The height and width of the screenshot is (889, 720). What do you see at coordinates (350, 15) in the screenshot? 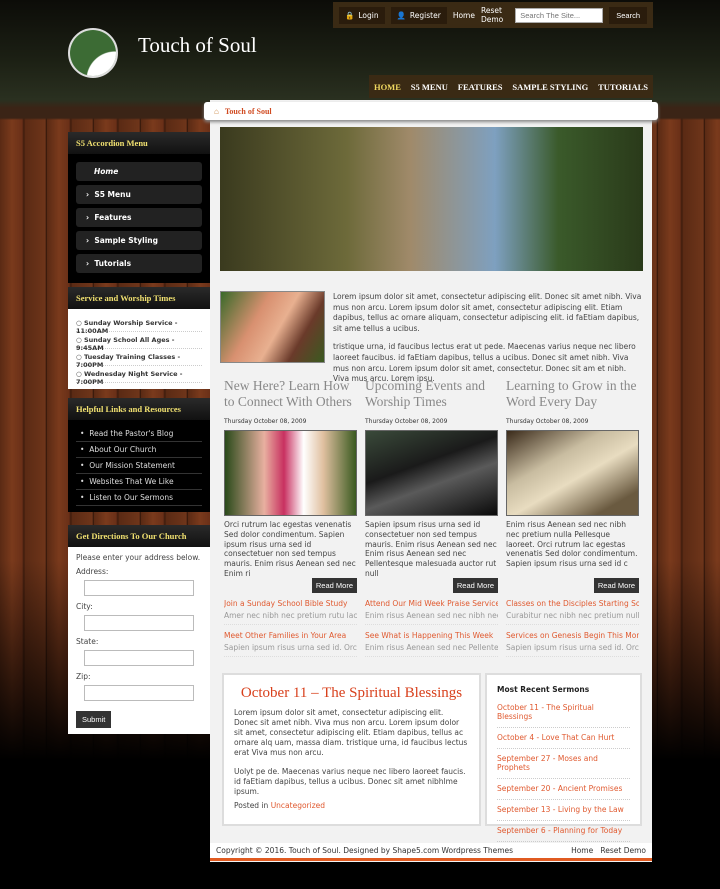
I see `lock-icon: 🔒` at bounding box center [350, 15].